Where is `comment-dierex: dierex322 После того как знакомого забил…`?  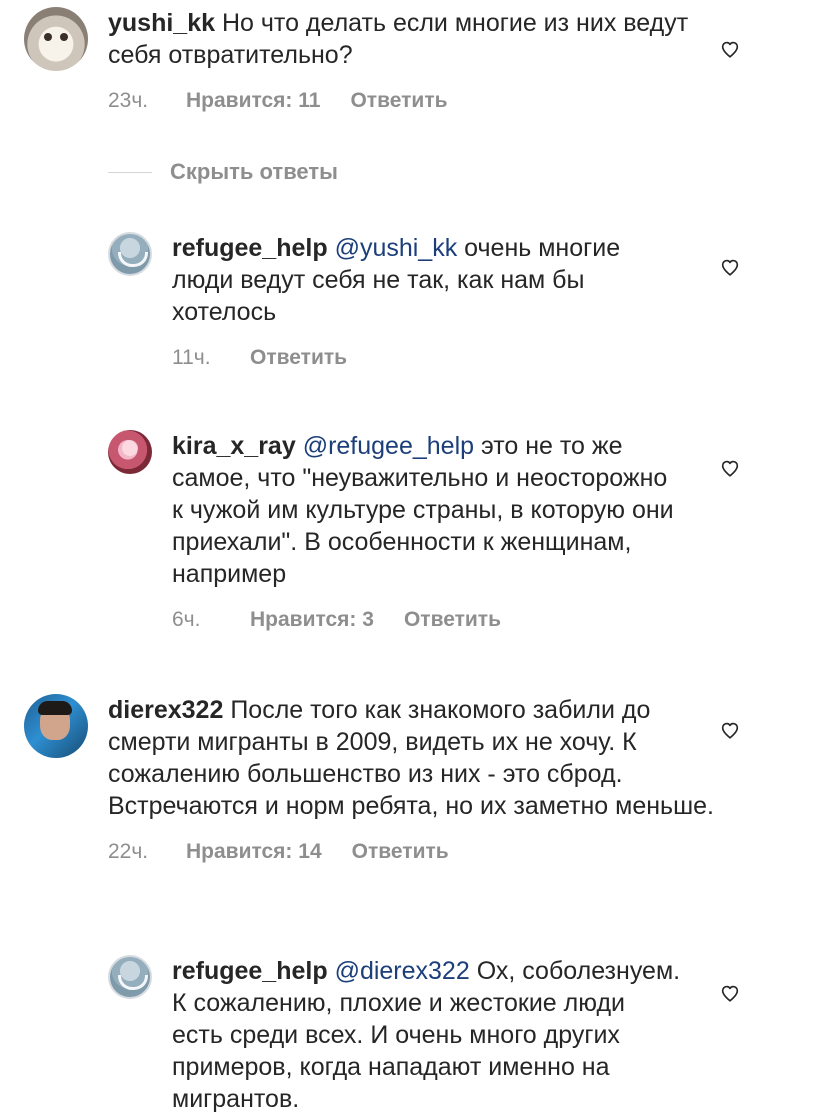 comment-dierex: dierex322 После того как знакомого забил… is located at coordinates (404, 779).